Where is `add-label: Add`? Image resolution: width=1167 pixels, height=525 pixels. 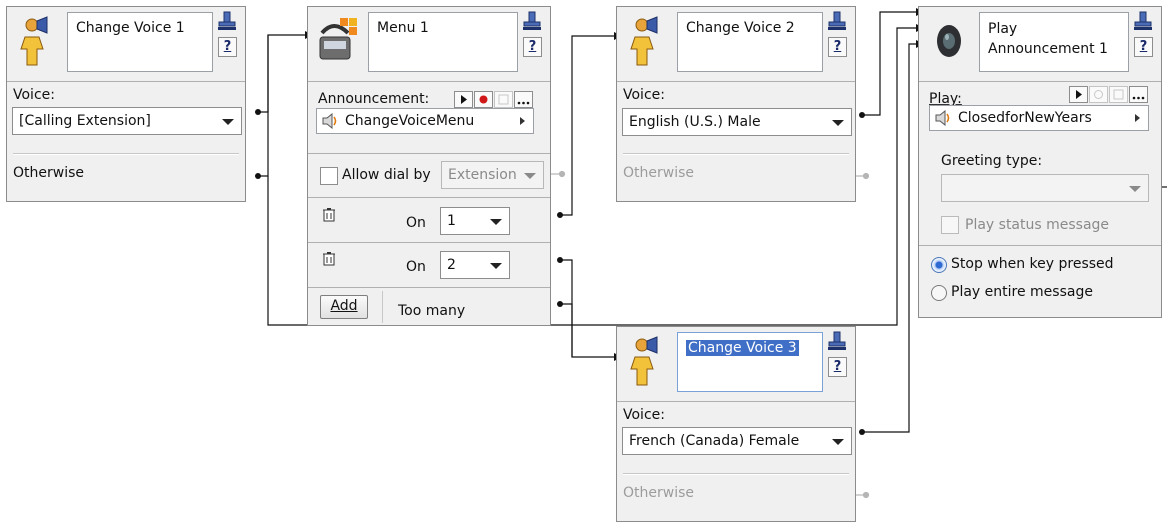 add-label: Add is located at coordinates (344, 306).